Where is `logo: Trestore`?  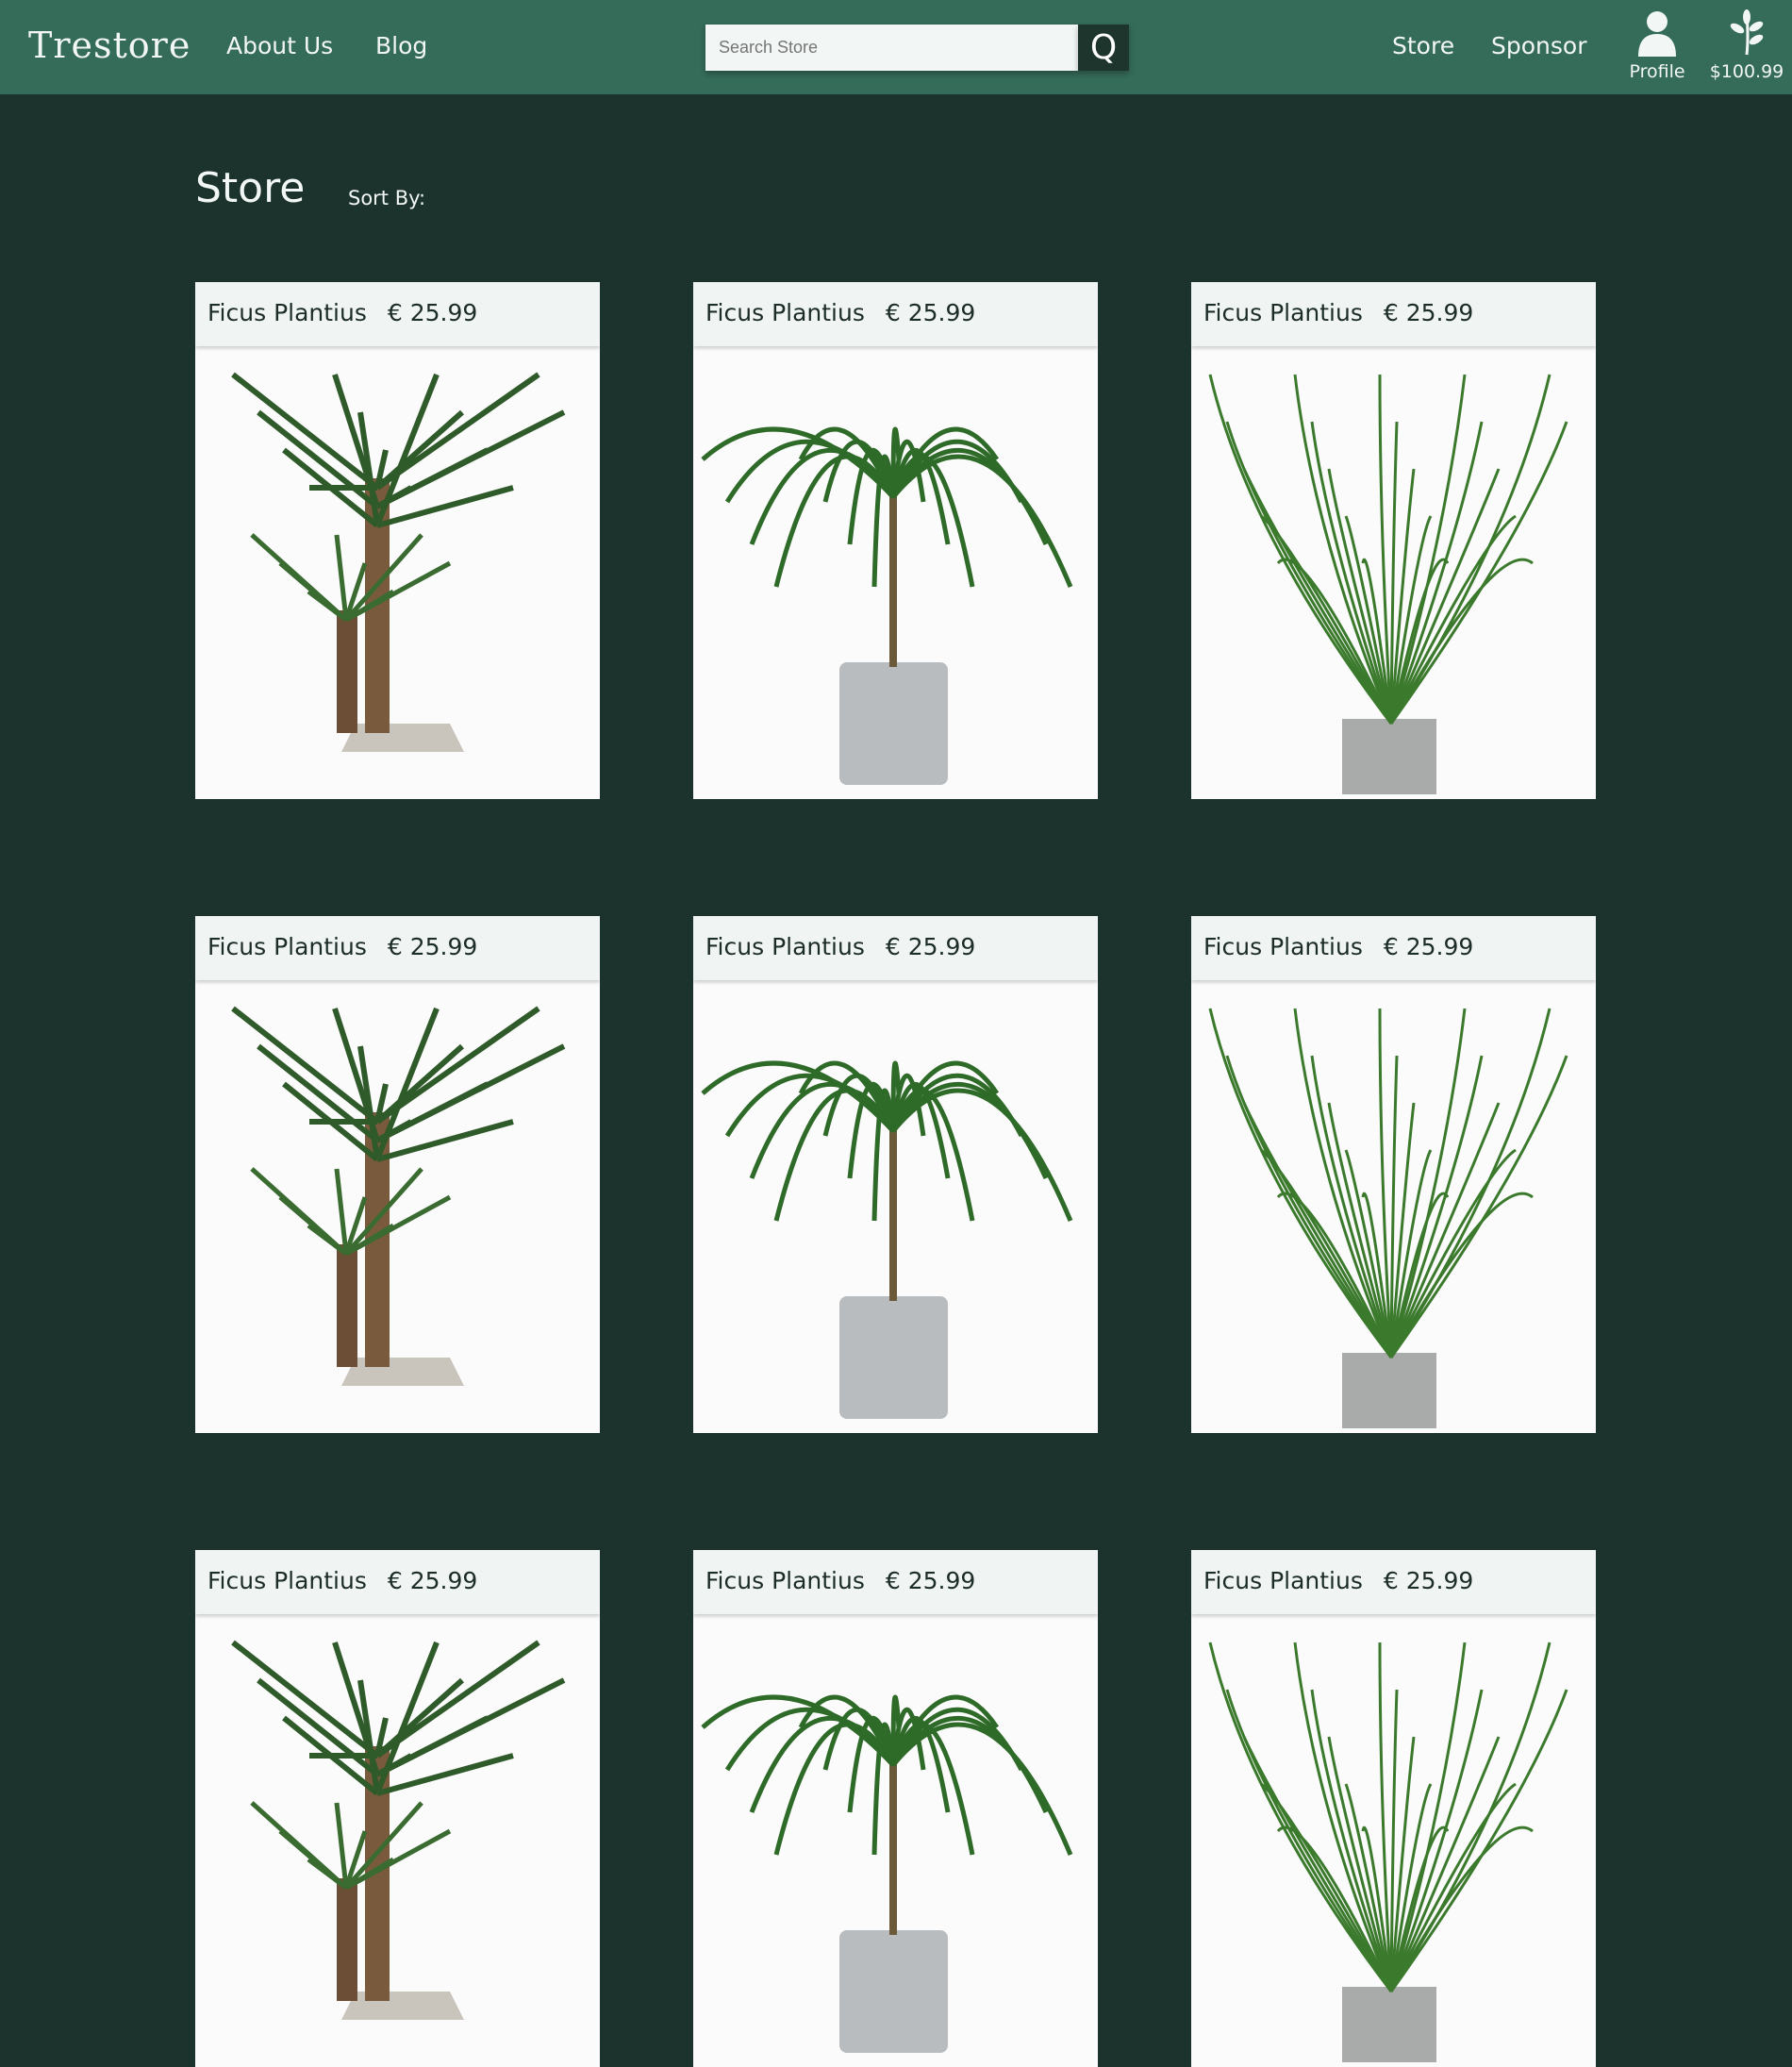
logo: Trestore is located at coordinates (109, 45).